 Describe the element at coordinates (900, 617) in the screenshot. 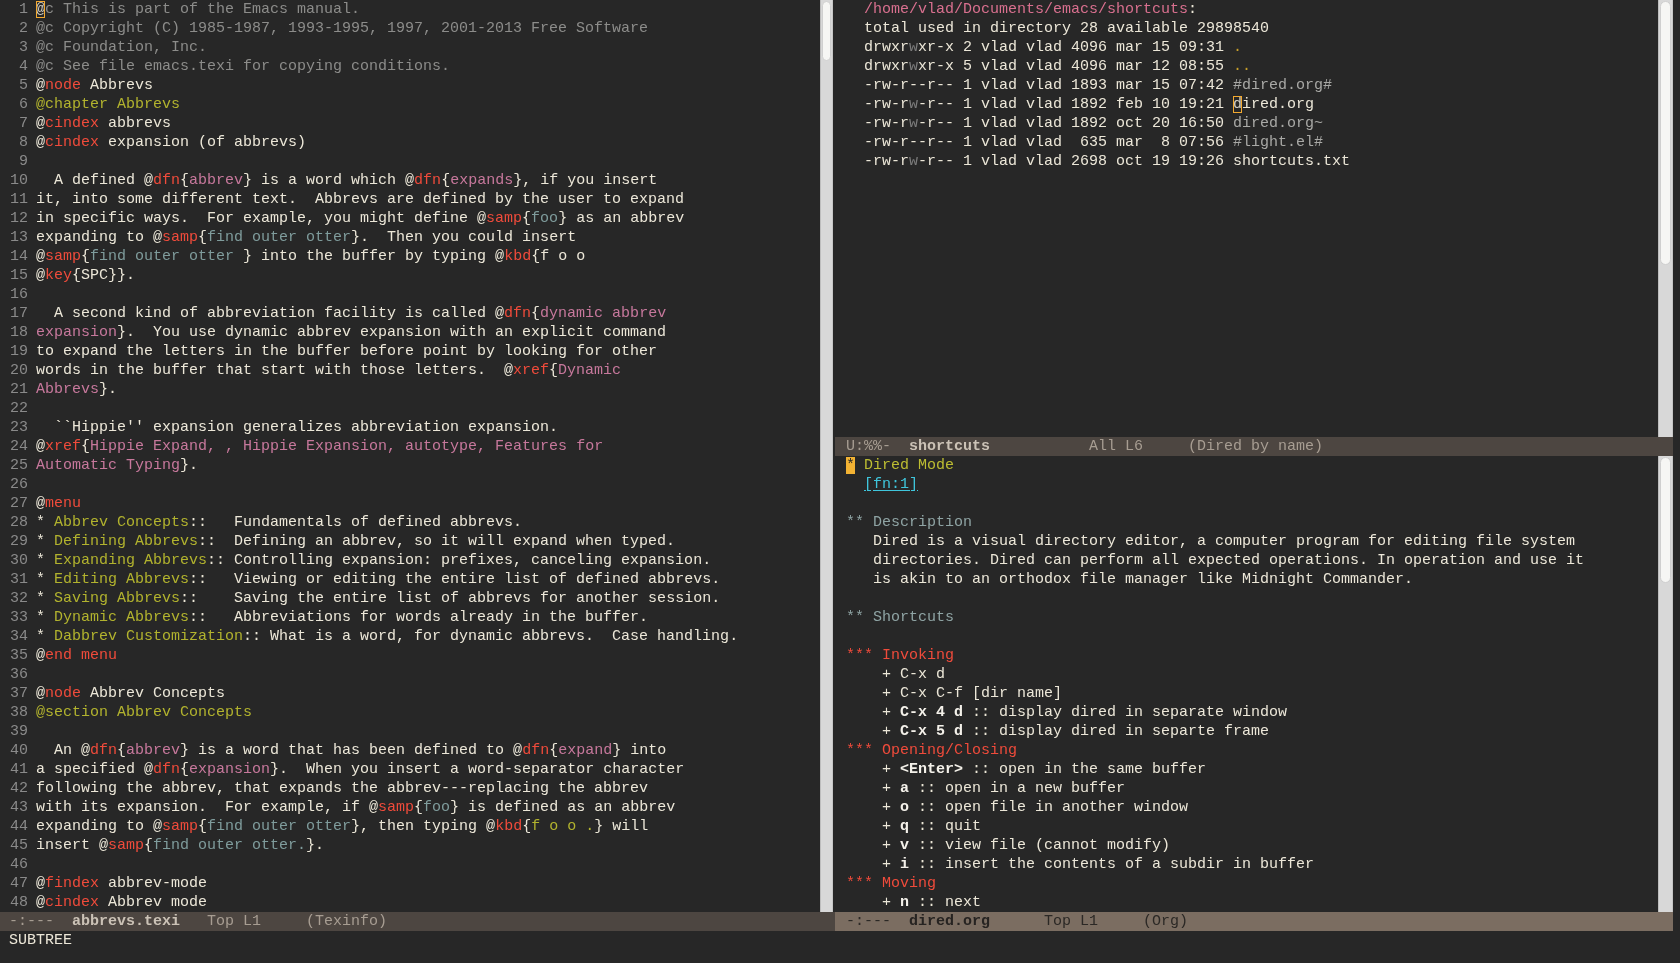

I see `org-heading: ** Shortcuts` at that location.